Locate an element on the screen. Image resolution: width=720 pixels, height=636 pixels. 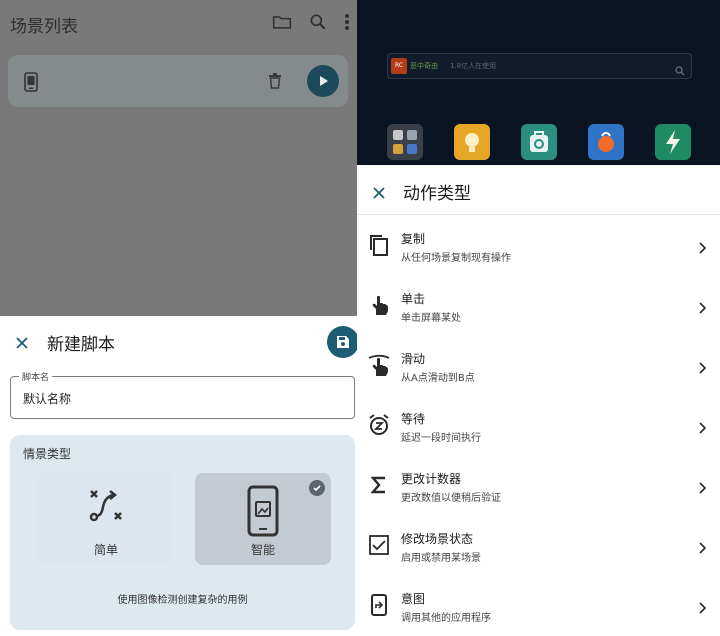
phone-image-icon is located at coordinates (263, 513).